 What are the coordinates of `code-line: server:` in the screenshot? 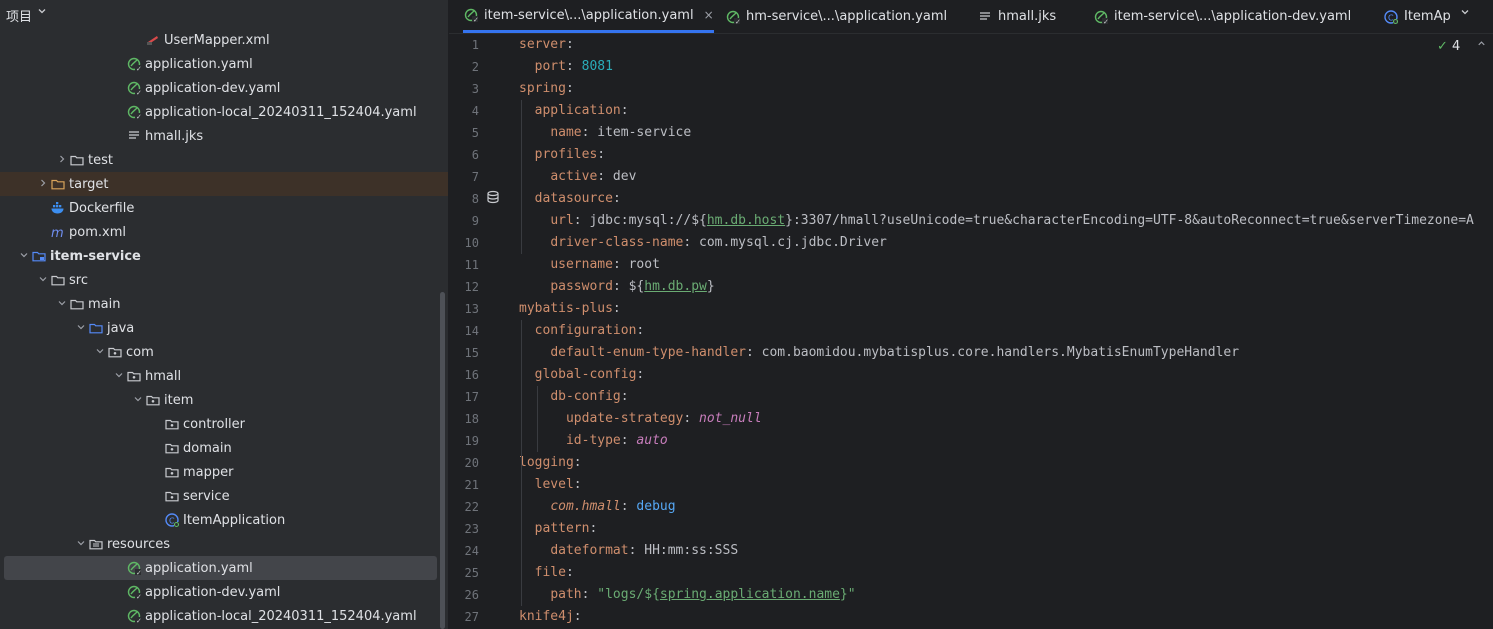 It's located at (546, 45).